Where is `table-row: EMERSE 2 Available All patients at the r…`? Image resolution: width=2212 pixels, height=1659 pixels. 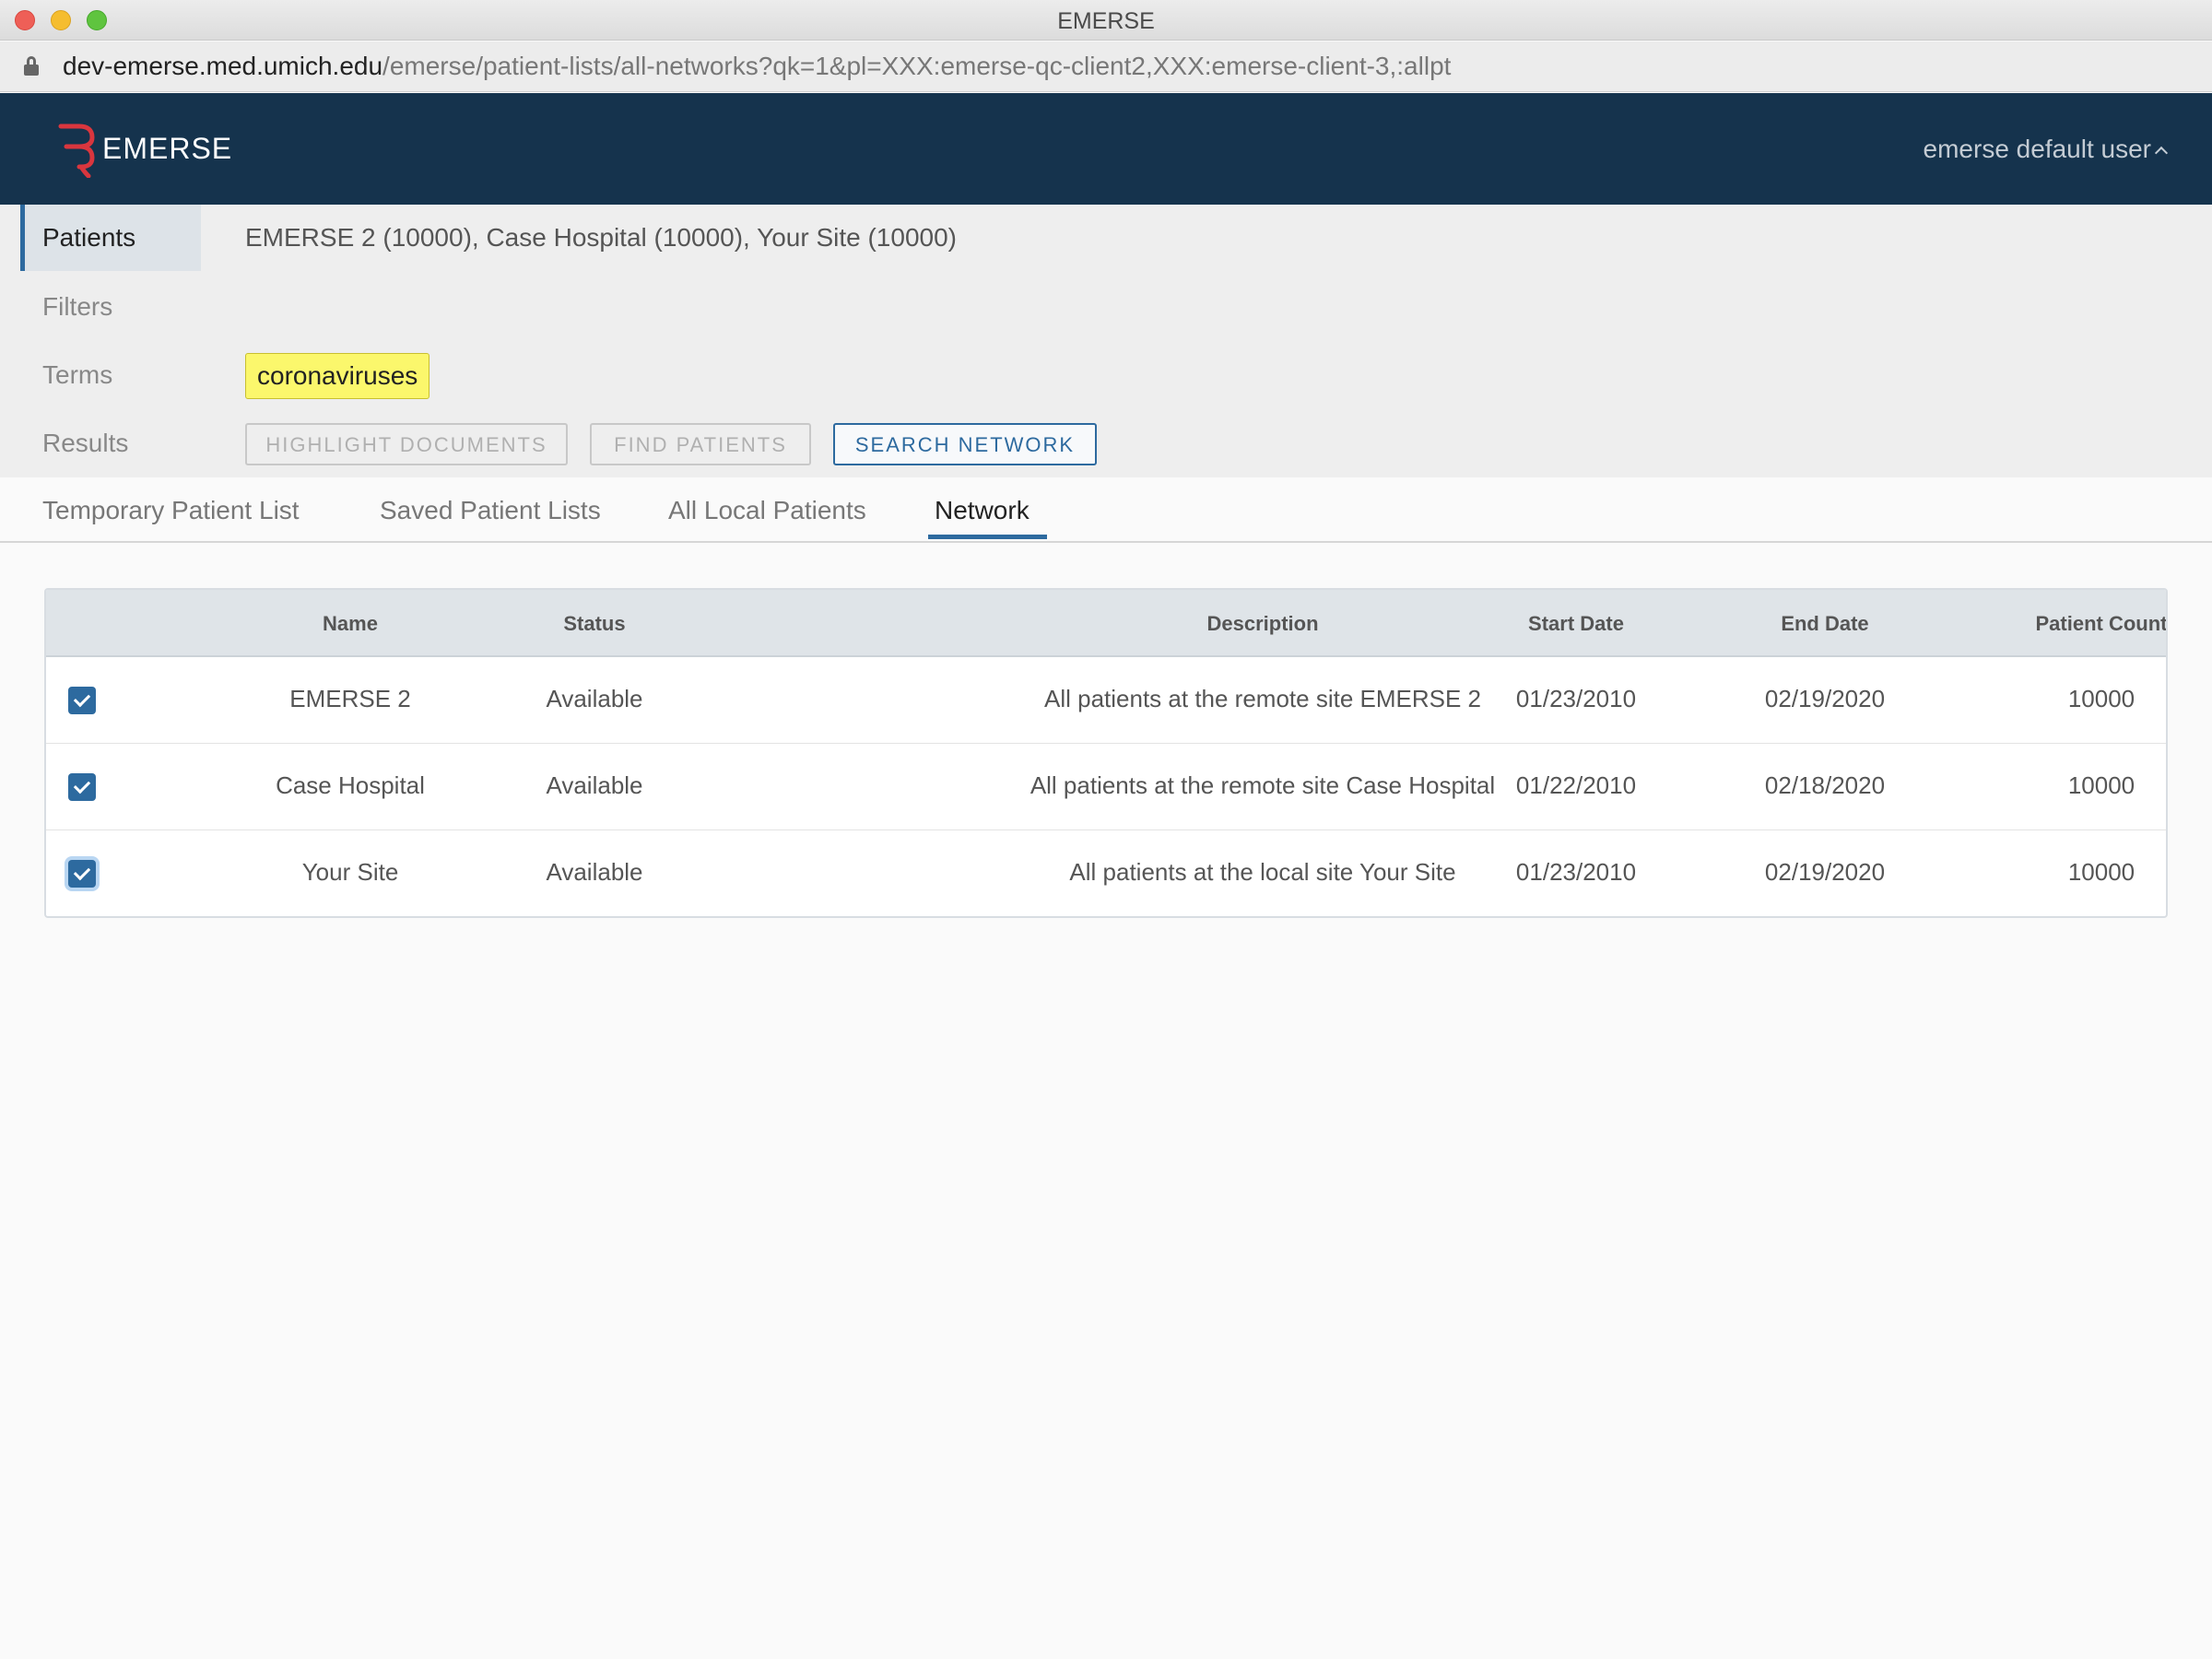 table-row: EMERSE 2 Available All patients at the r… is located at coordinates (1106, 700).